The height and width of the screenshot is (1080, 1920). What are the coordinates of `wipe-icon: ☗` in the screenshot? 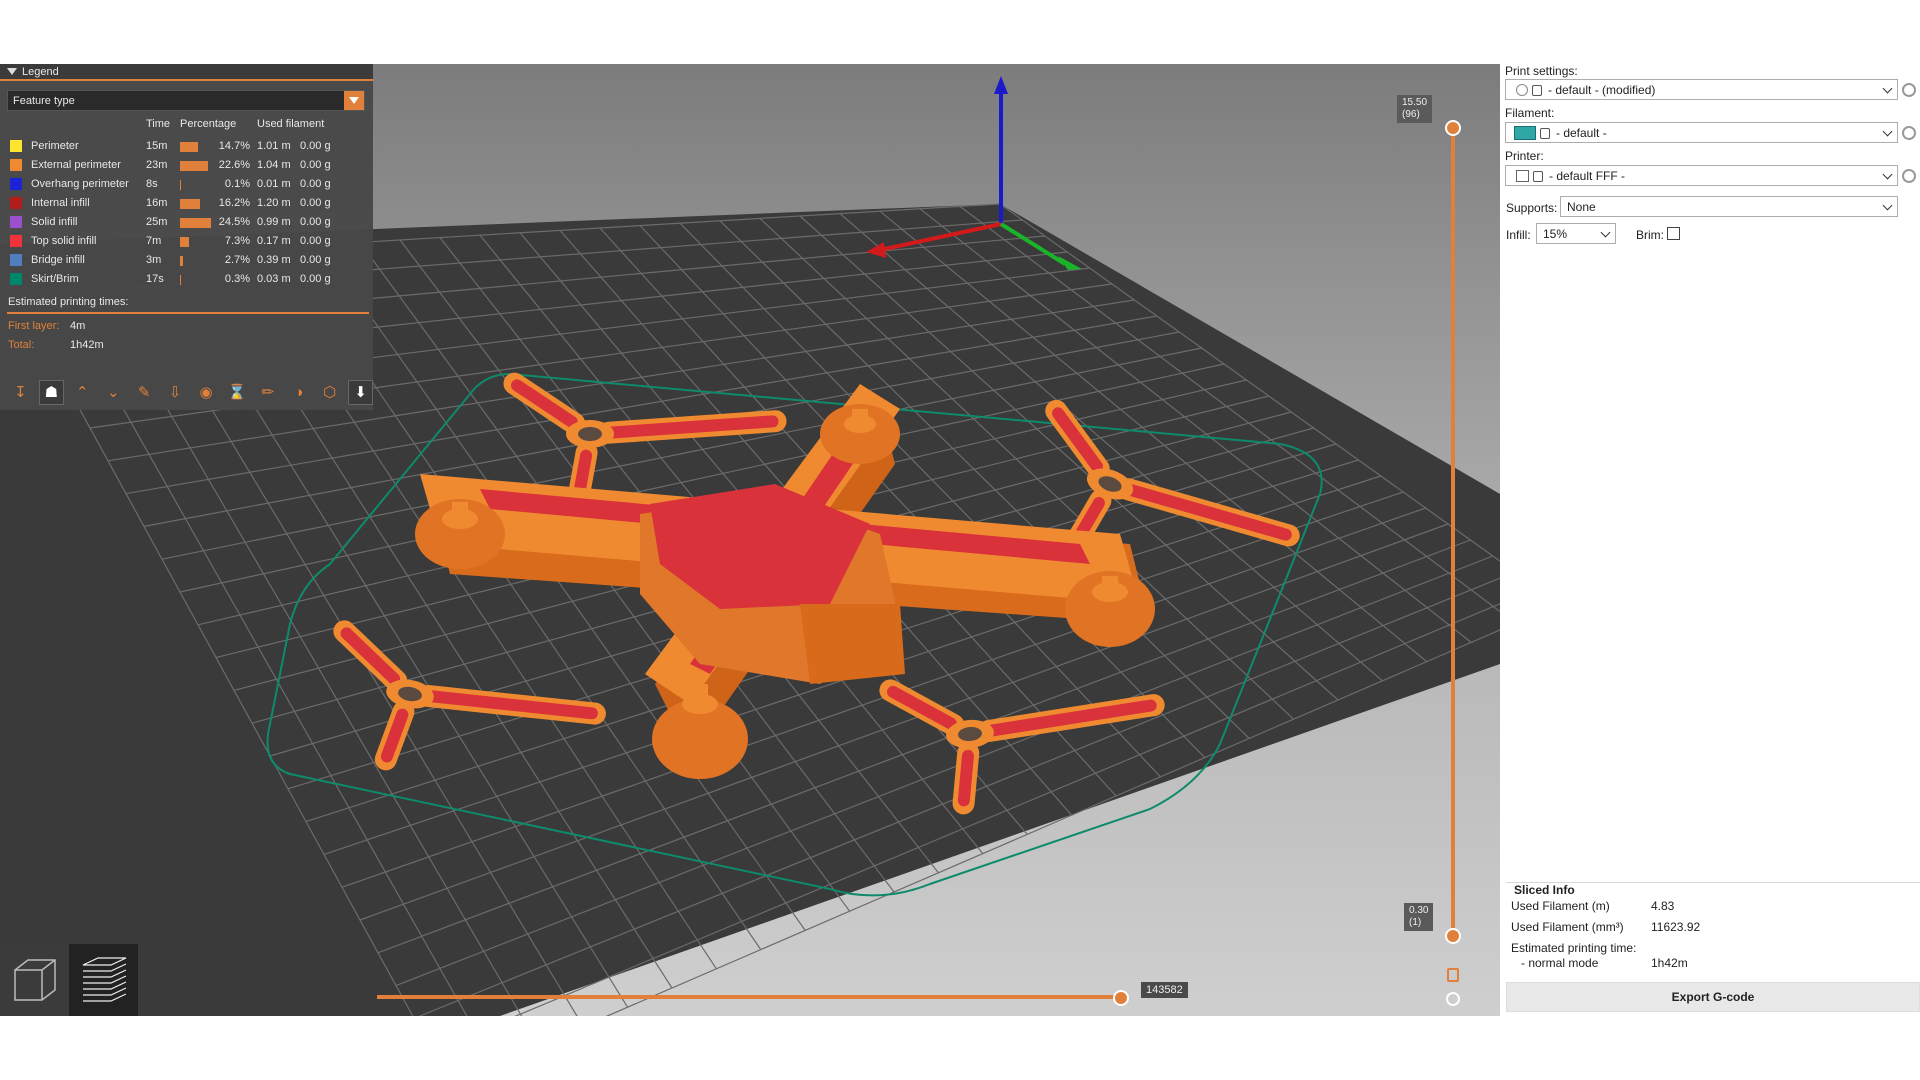 It's located at (51, 392).